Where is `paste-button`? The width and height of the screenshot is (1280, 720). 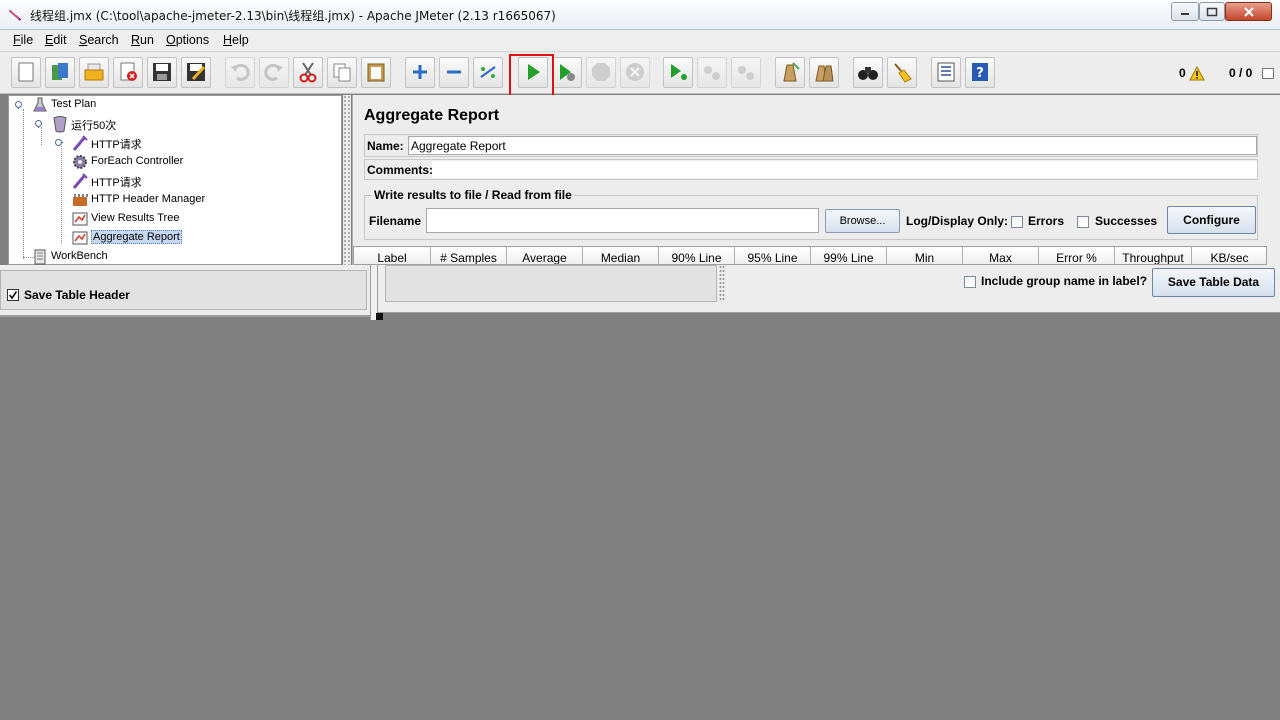
paste-button is located at coordinates (376, 72).